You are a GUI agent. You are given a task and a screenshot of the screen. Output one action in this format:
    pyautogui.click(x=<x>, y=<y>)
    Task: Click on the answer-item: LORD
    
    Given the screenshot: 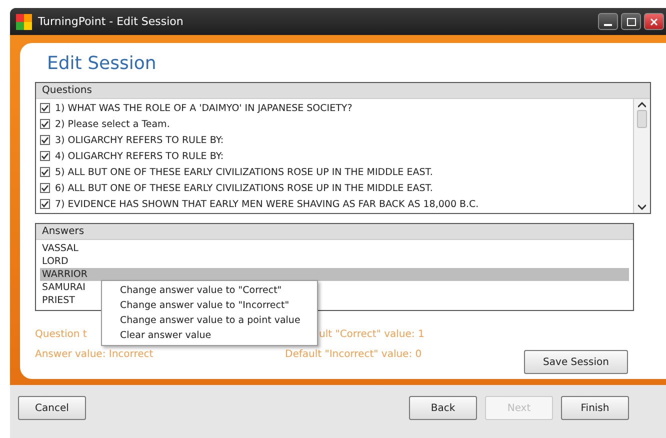 What is the action you would take?
    pyautogui.click(x=54, y=261)
    